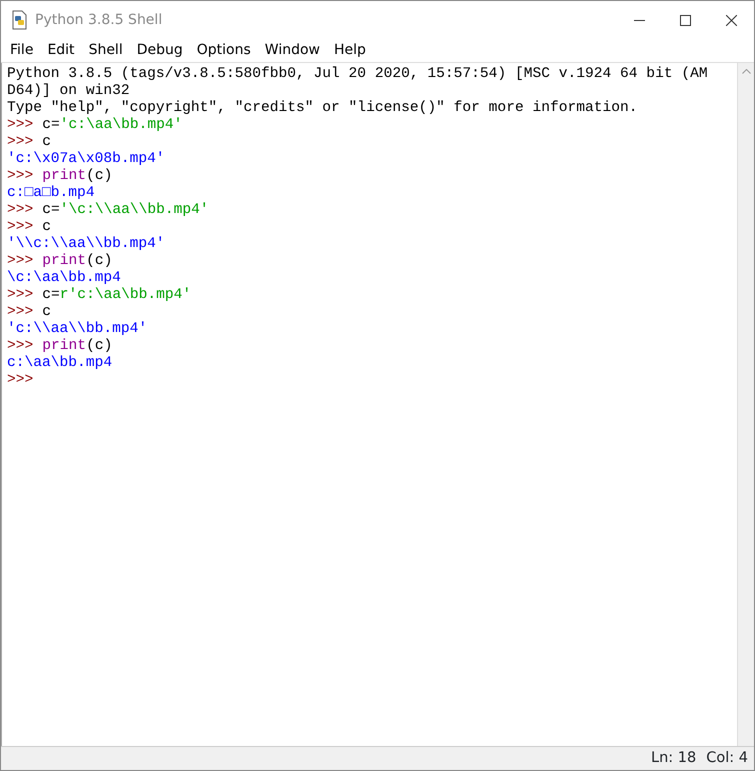 This screenshot has height=771, width=755. I want to click on output-text: '\\c:\\aa\\bb.mp4', so click(86, 244).